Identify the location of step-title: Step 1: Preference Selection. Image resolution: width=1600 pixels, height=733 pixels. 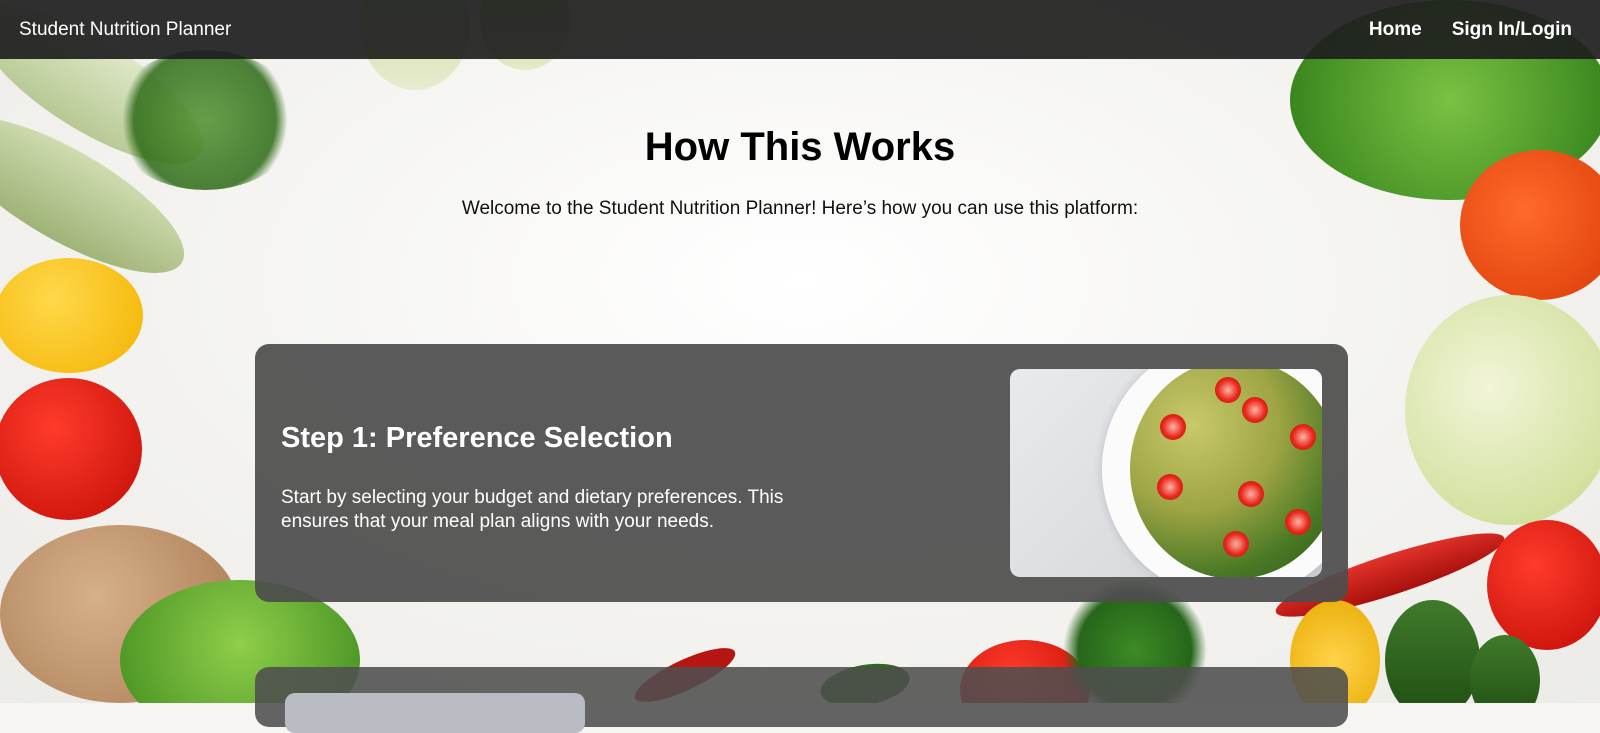
(477, 438).